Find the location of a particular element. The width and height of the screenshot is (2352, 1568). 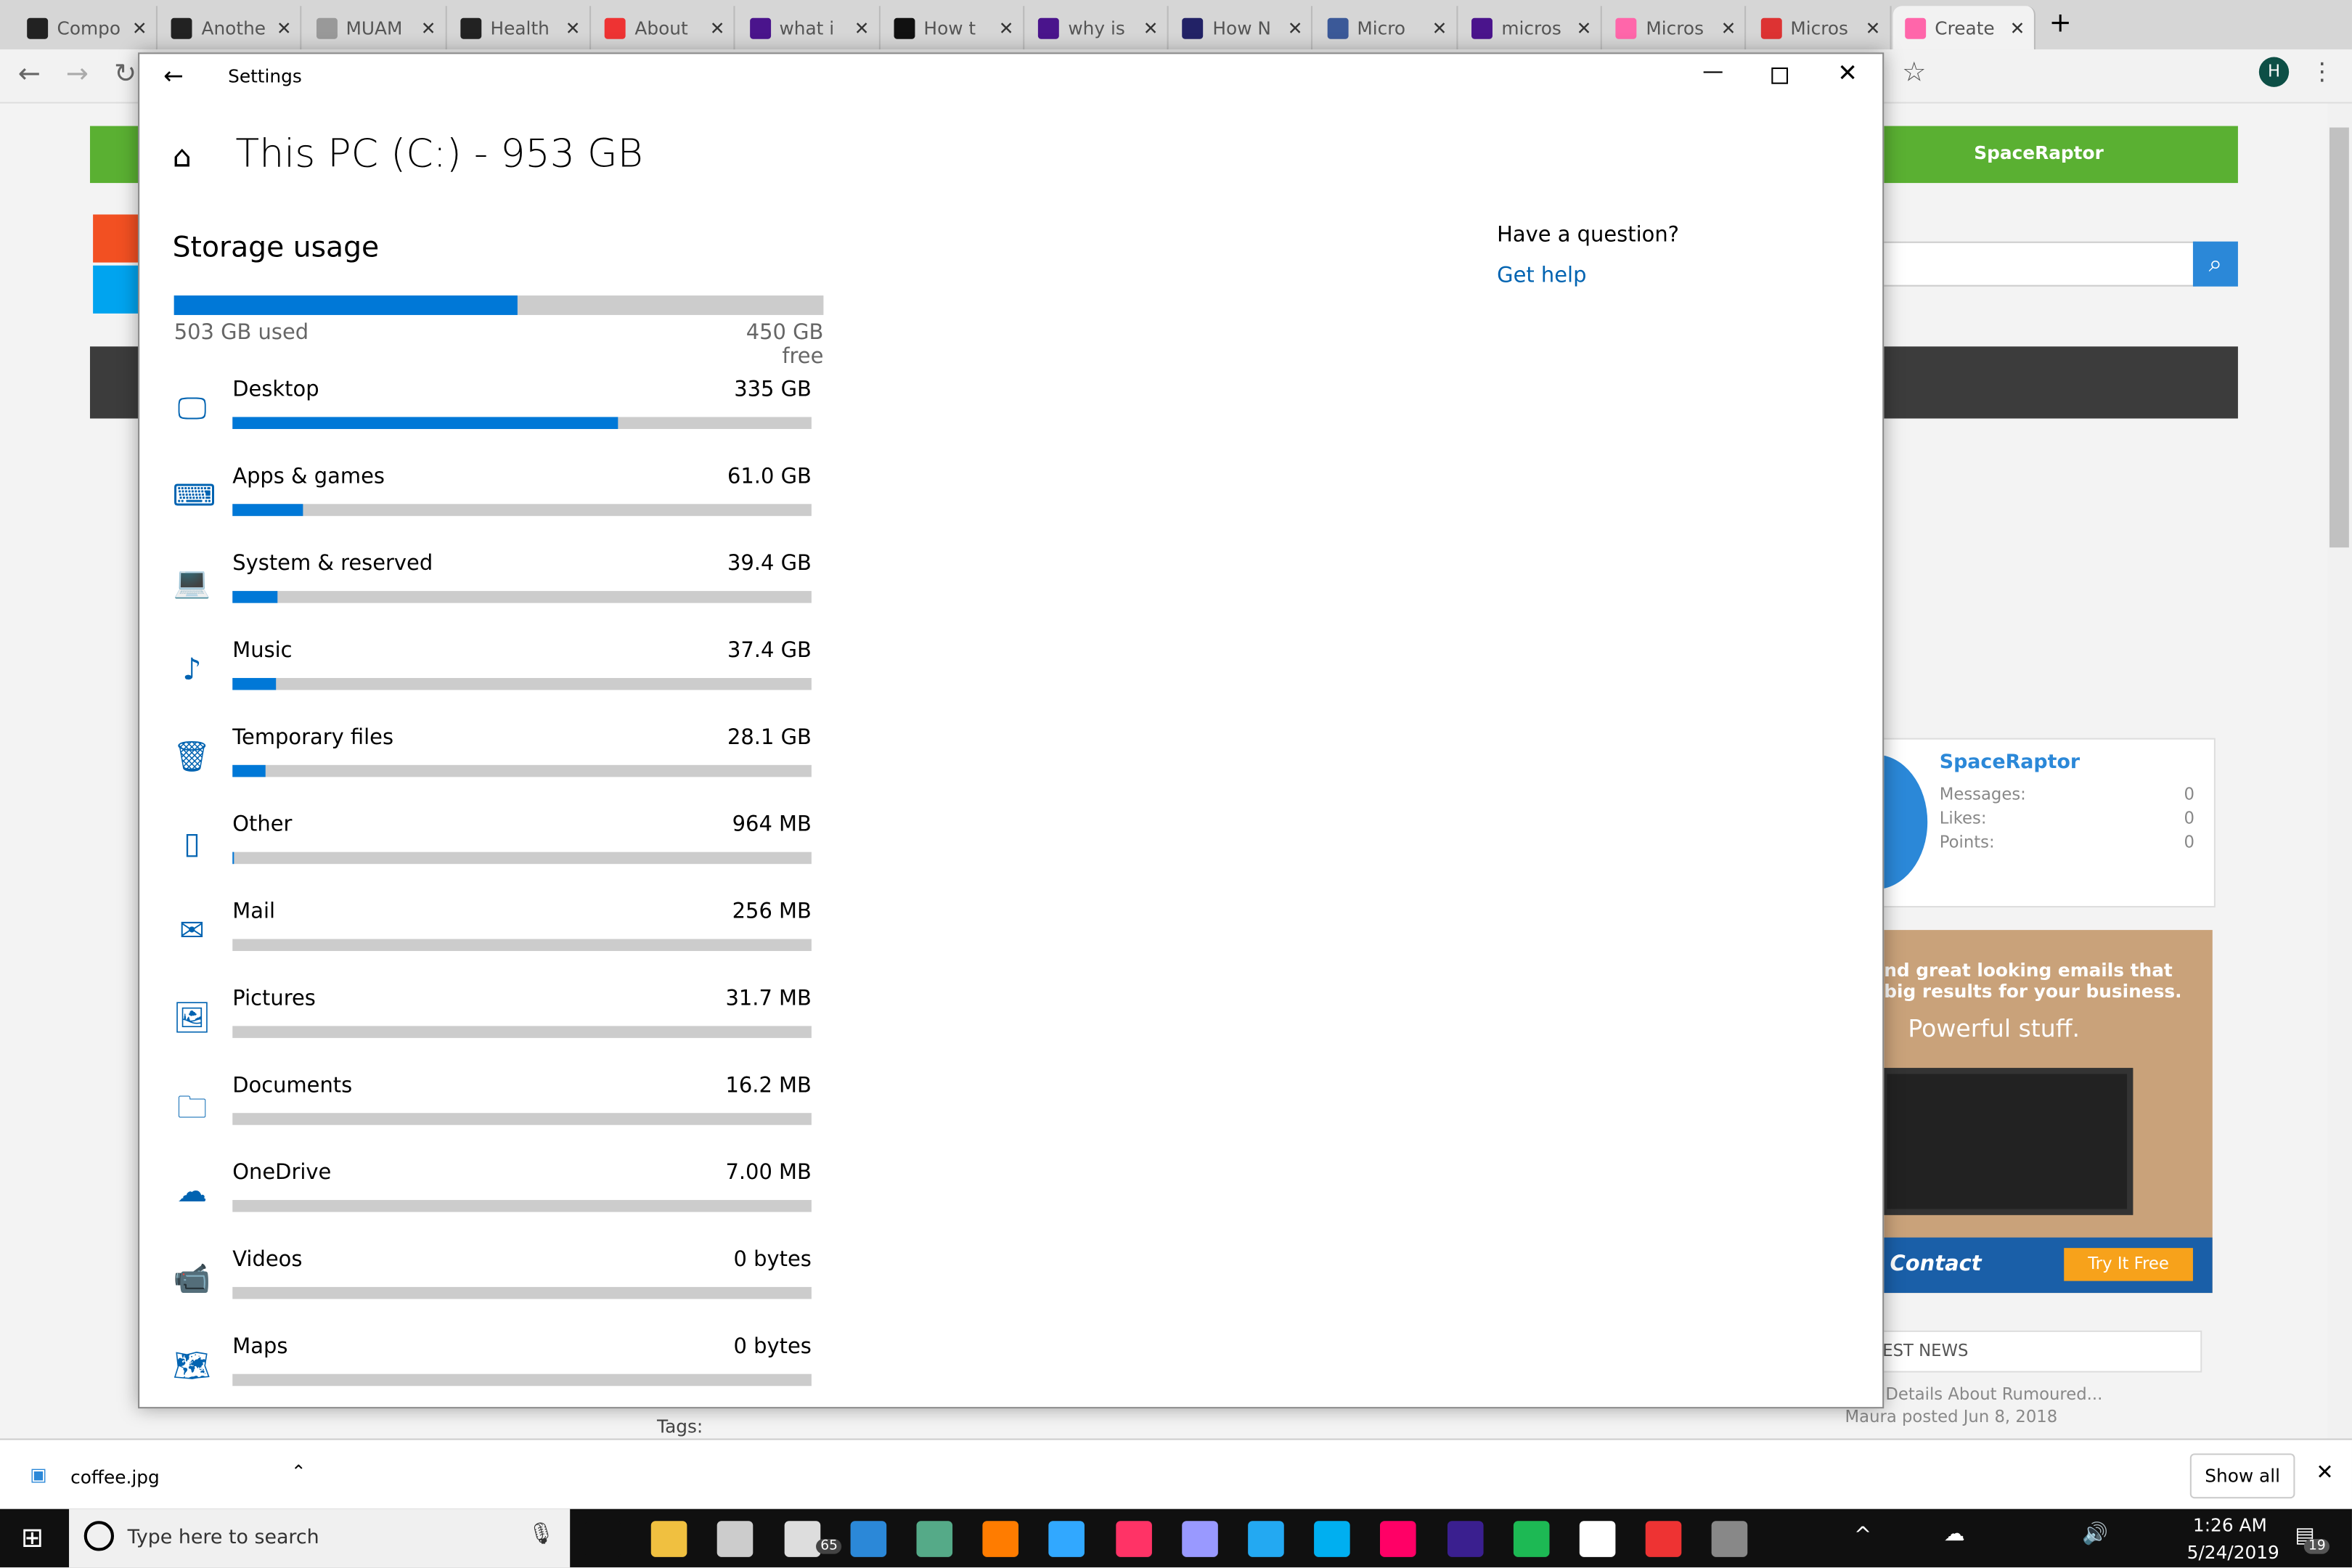

storage-category: ⌨ Apps & games 61.0 GB is located at coordinates (493, 506).